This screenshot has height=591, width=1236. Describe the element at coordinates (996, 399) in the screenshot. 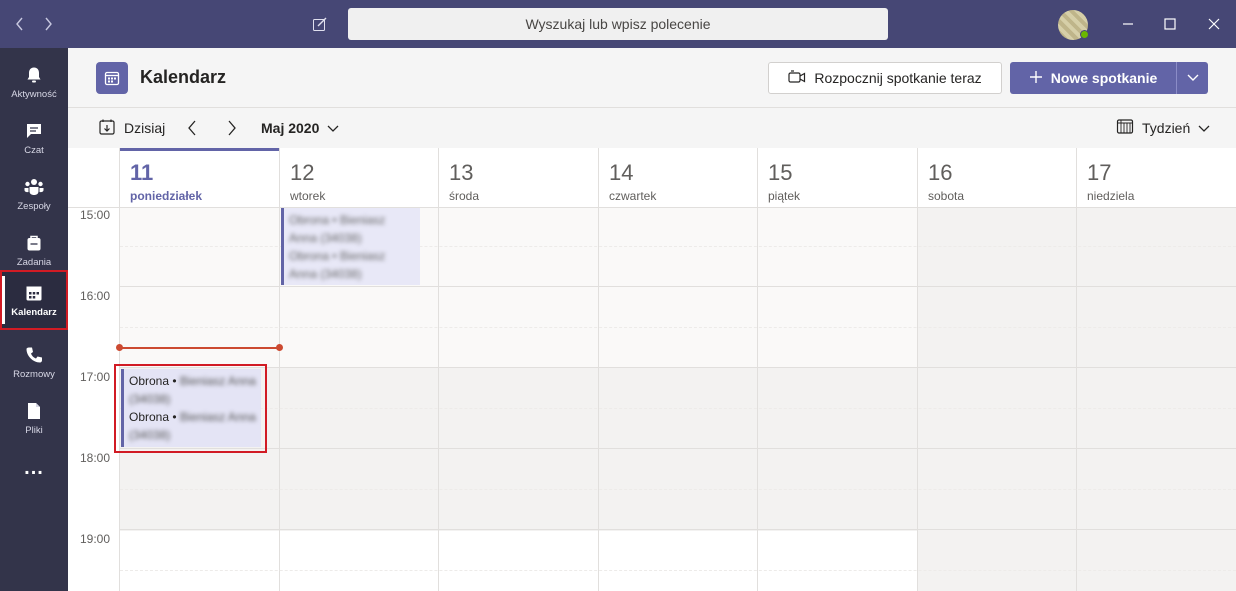

I see `day-column-saturday` at that location.